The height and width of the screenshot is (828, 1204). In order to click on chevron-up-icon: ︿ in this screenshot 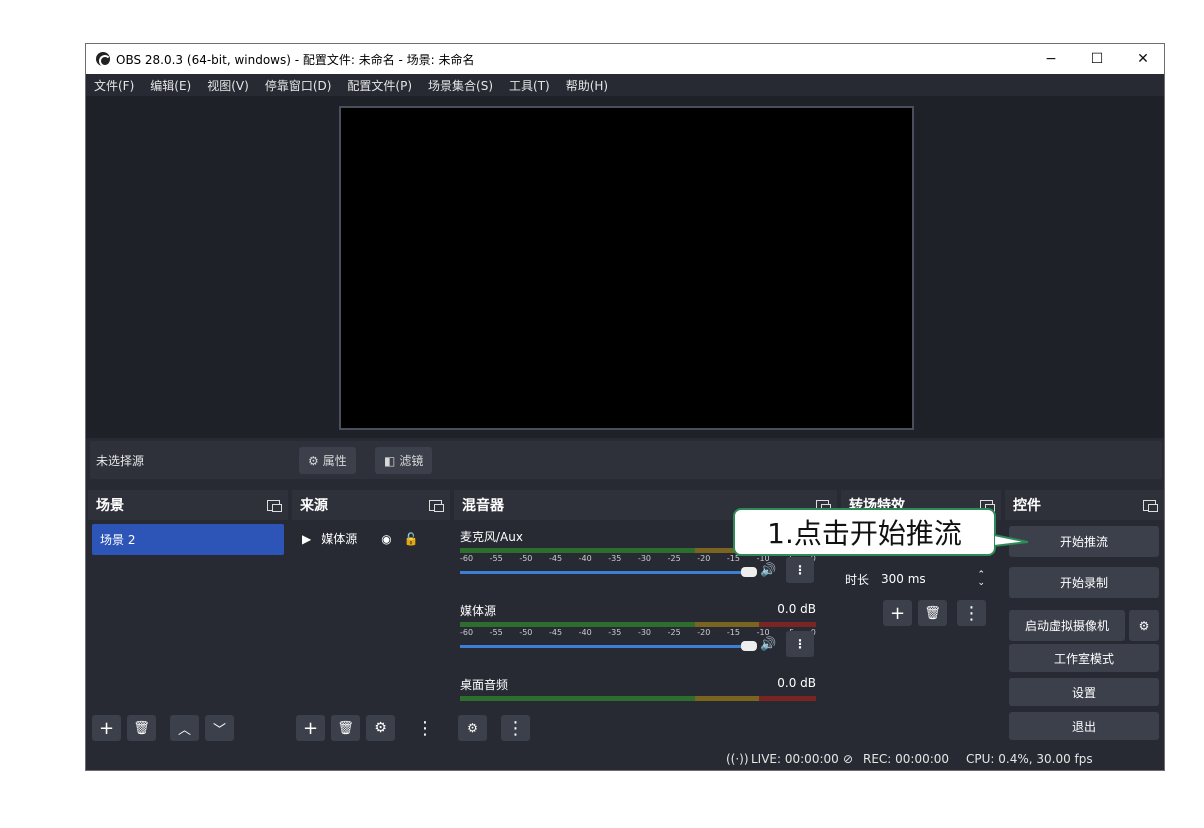, I will do `click(184, 730)`.